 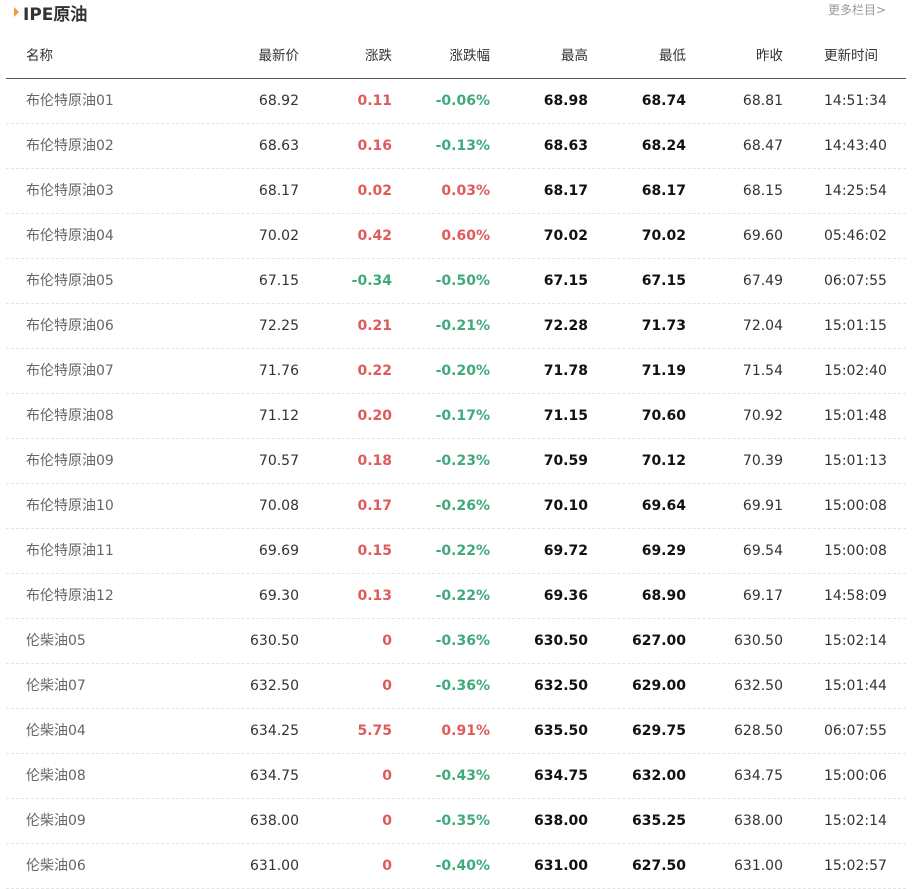 I want to click on instrument-name: 布伦特原油06, so click(x=70, y=326).